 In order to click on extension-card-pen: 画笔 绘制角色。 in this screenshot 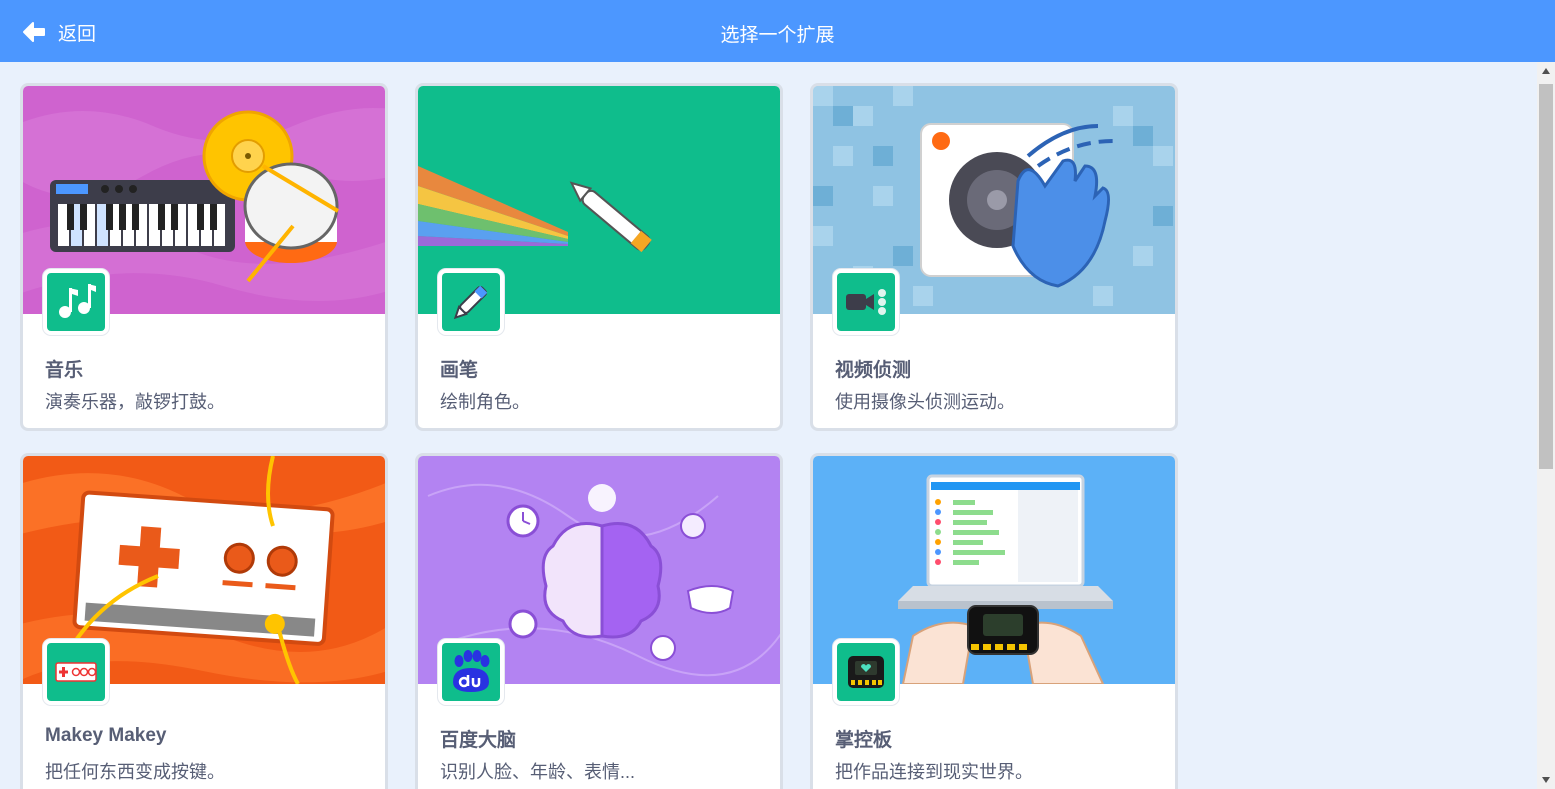, I will do `click(599, 257)`.